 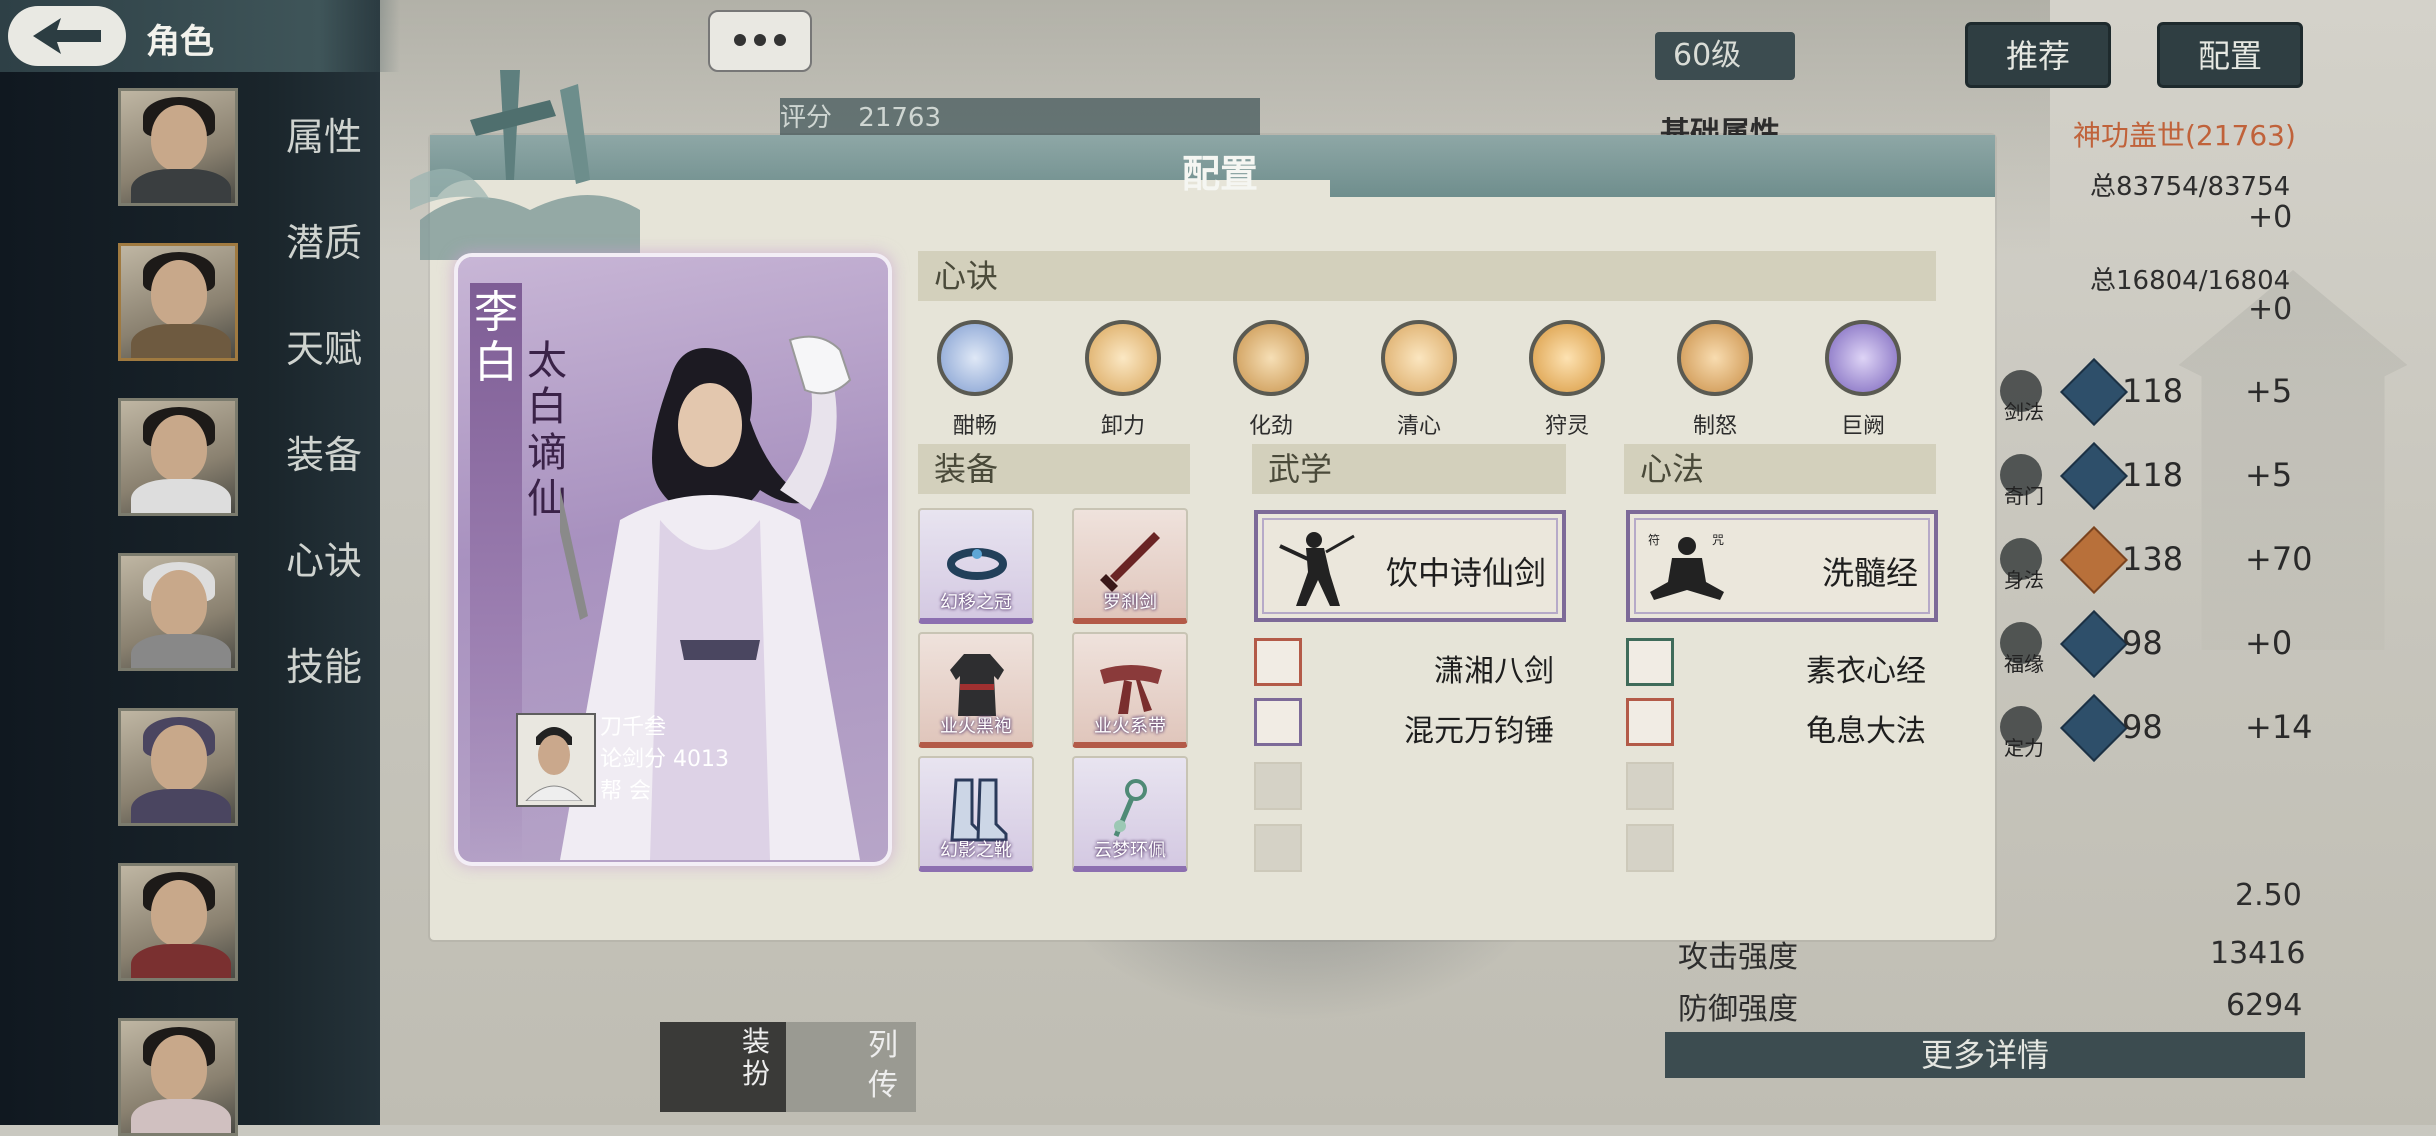 What do you see at coordinates (1130, 726) in the screenshot?
I see `equip-label: 业火系带` at bounding box center [1130, 726].